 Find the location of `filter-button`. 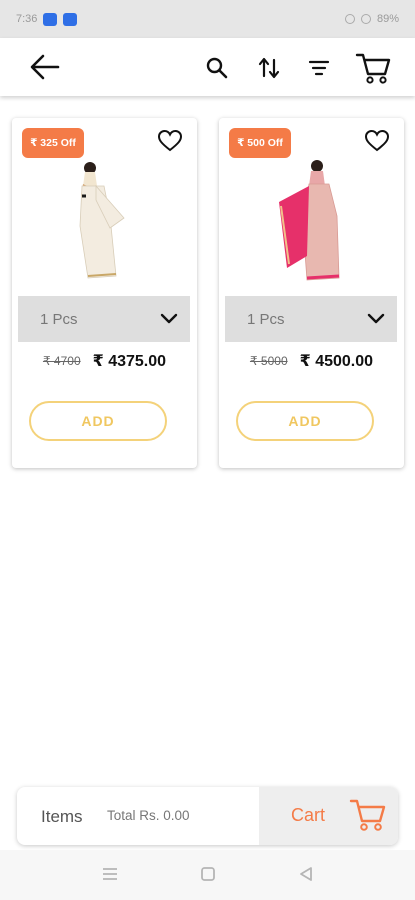

filter-button is located at coordinates (319, 68).